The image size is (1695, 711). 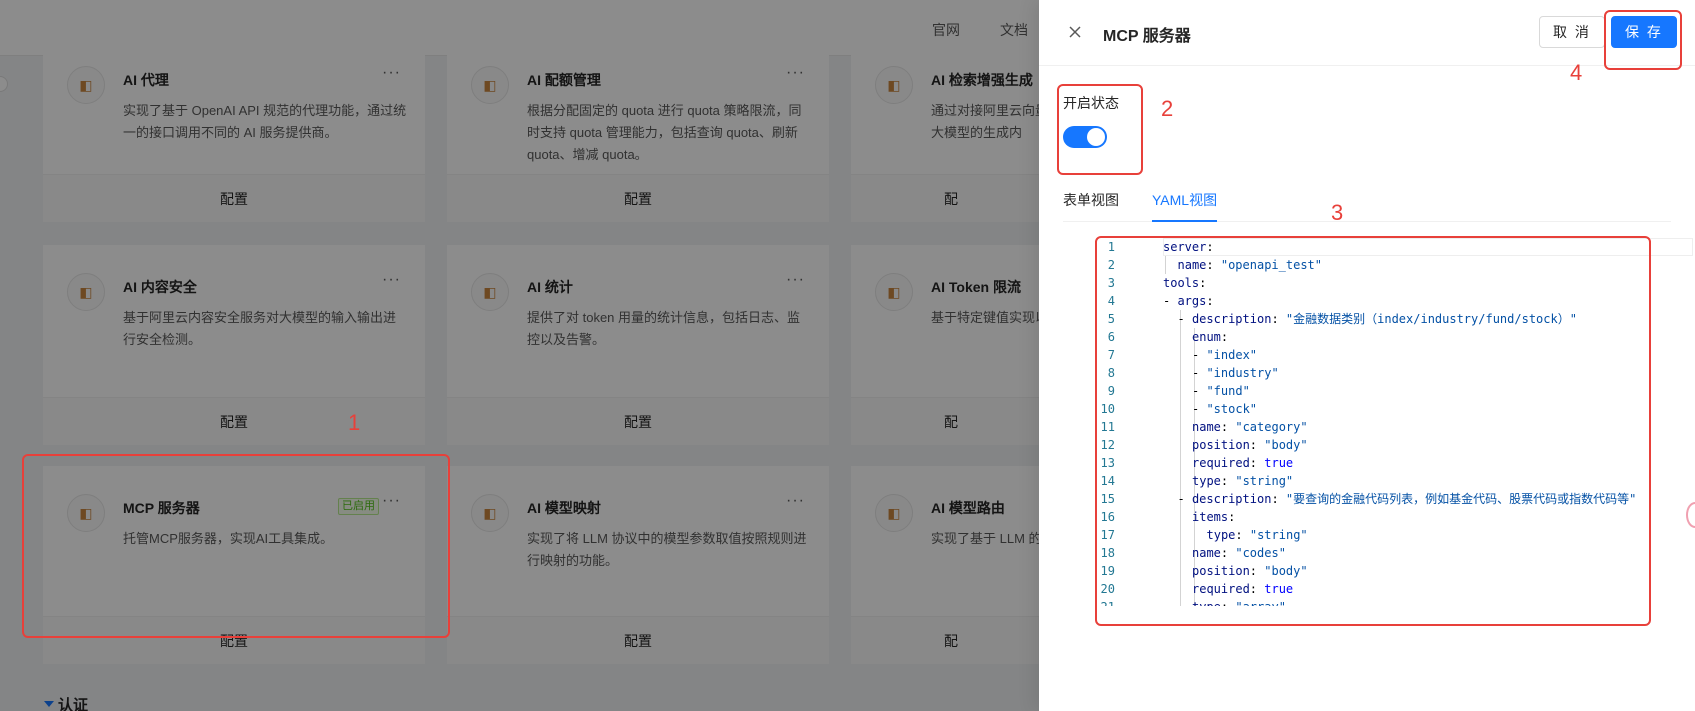 What do you see at coordinates (1576, 72) in the screenshot?
I see `annotation-number-4: 4` at bounding box center [1576, 72].